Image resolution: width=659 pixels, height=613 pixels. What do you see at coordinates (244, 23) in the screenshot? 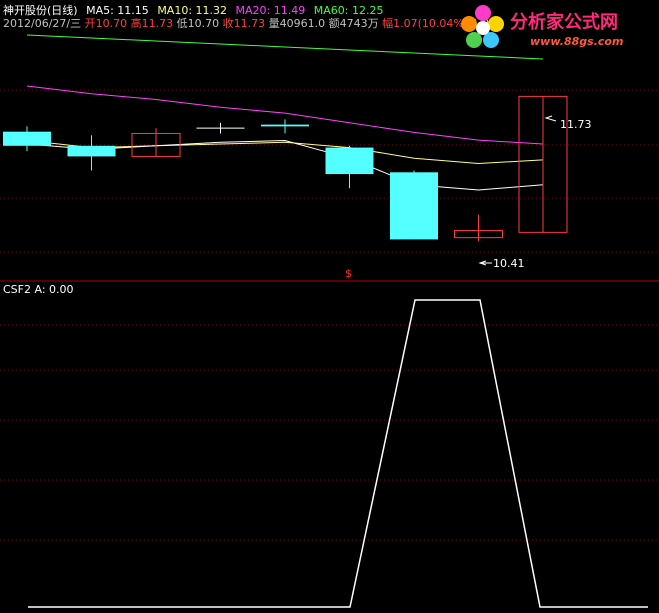
I see `close-label: 收11.73` at bounding box center [244, 23].